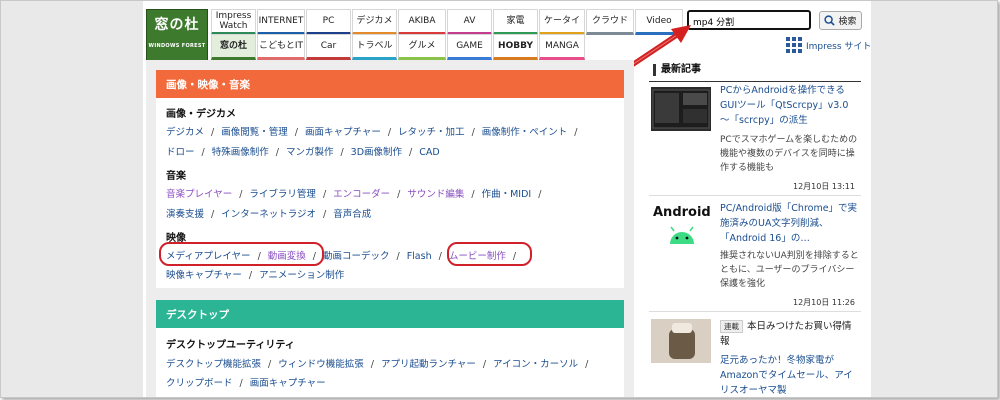 This screenshot has width=1000, height=400. I want to click on search-button: 検索, so click(840, 20).